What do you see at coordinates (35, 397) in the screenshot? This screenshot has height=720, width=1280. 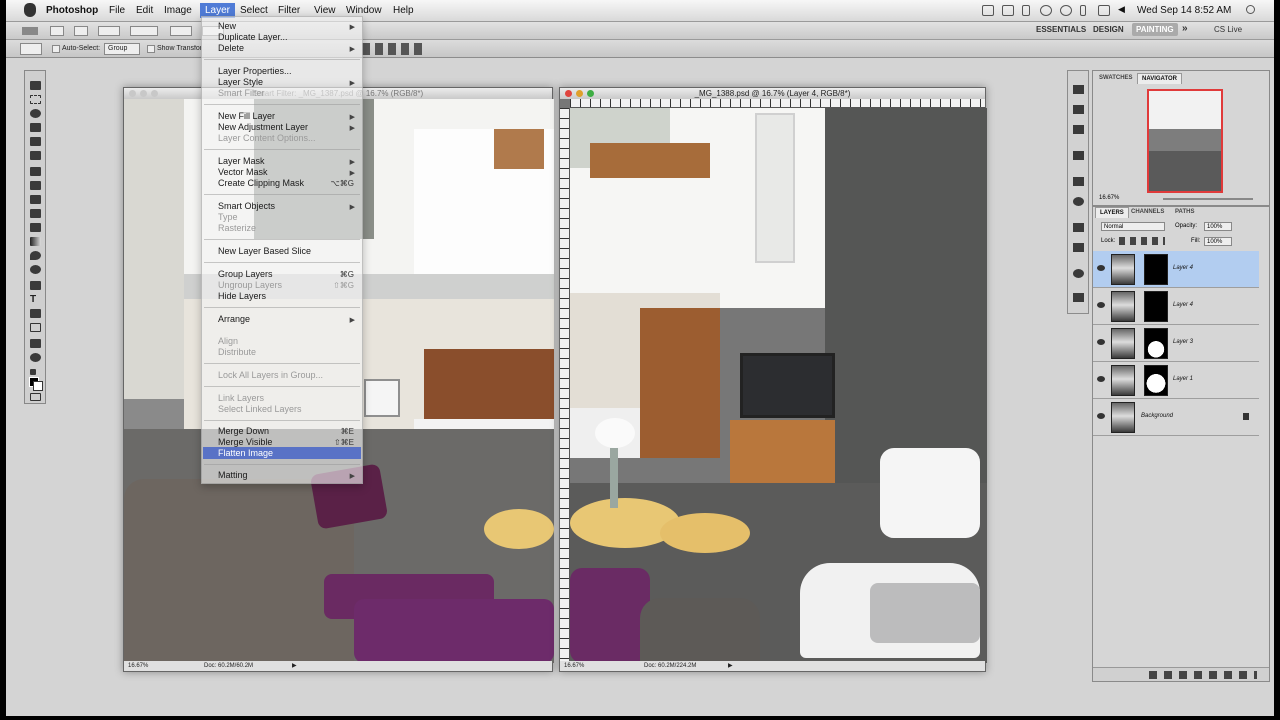 I see `quick-mask-icon` at bounding box center [35, 397].